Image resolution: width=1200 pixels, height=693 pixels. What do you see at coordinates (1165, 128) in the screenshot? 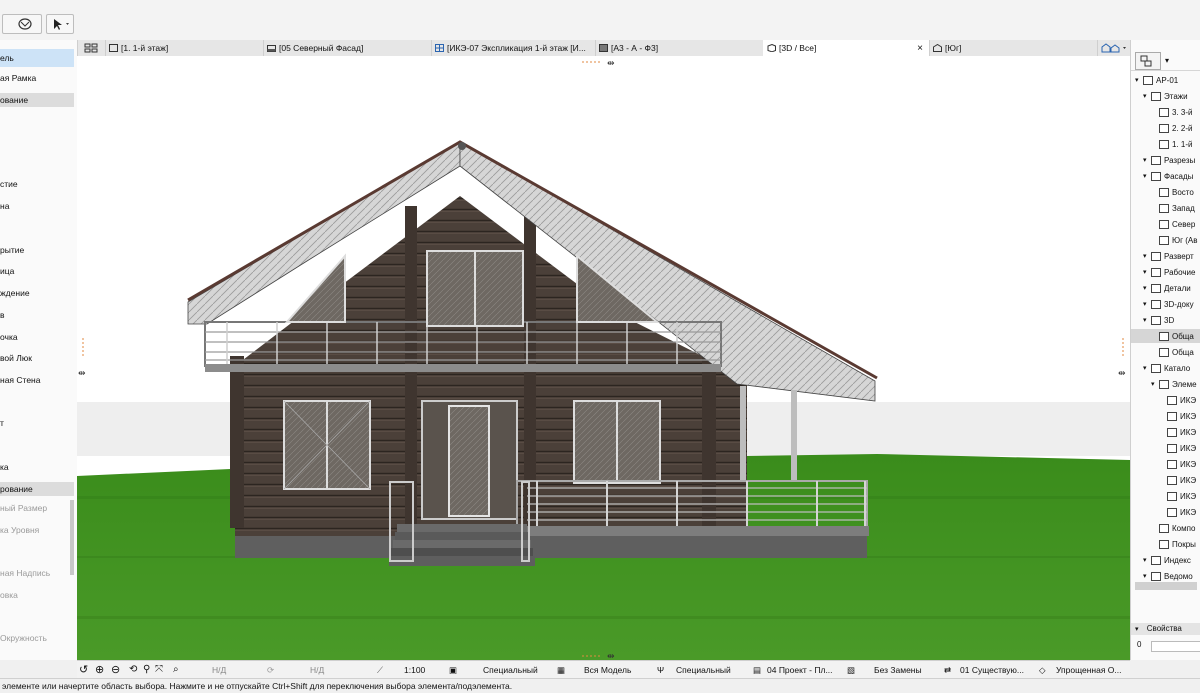
I see `nav-item: 2. 2-й` at bounding box center [1165, 128].